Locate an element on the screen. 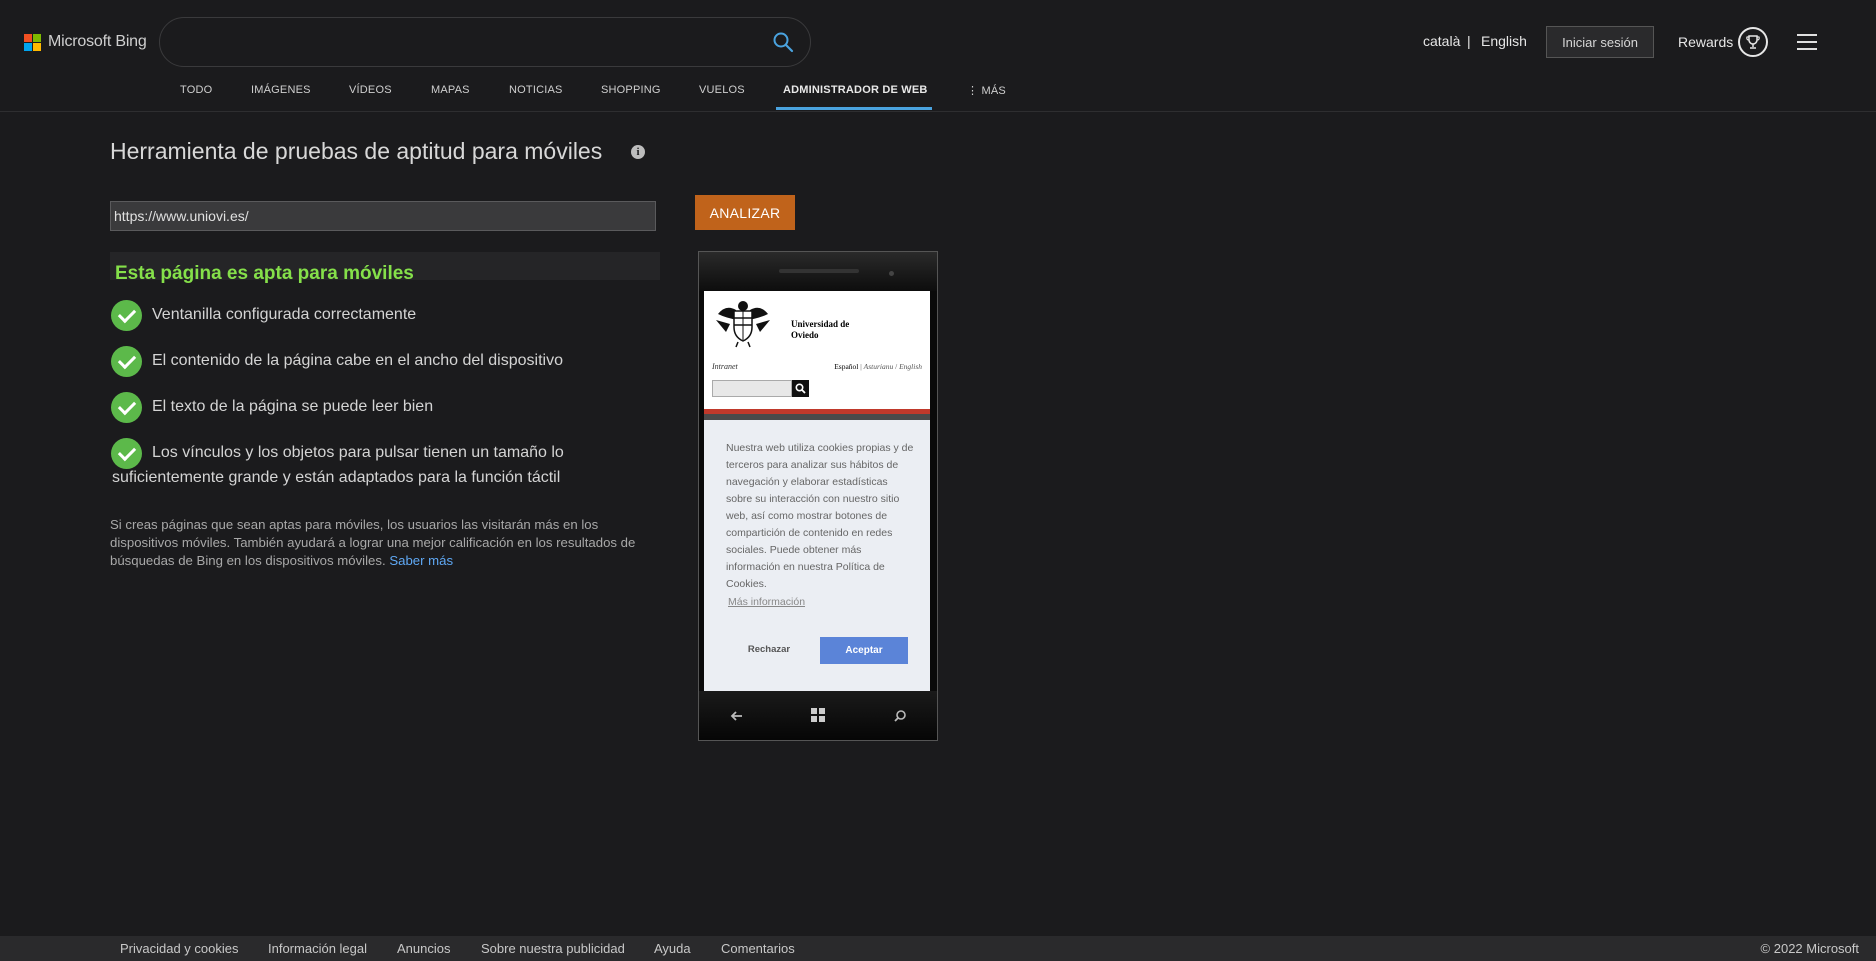 The width and height of the screenshot is (1876, 961). tab-todo: TODO is located at coordinates (196, 98).